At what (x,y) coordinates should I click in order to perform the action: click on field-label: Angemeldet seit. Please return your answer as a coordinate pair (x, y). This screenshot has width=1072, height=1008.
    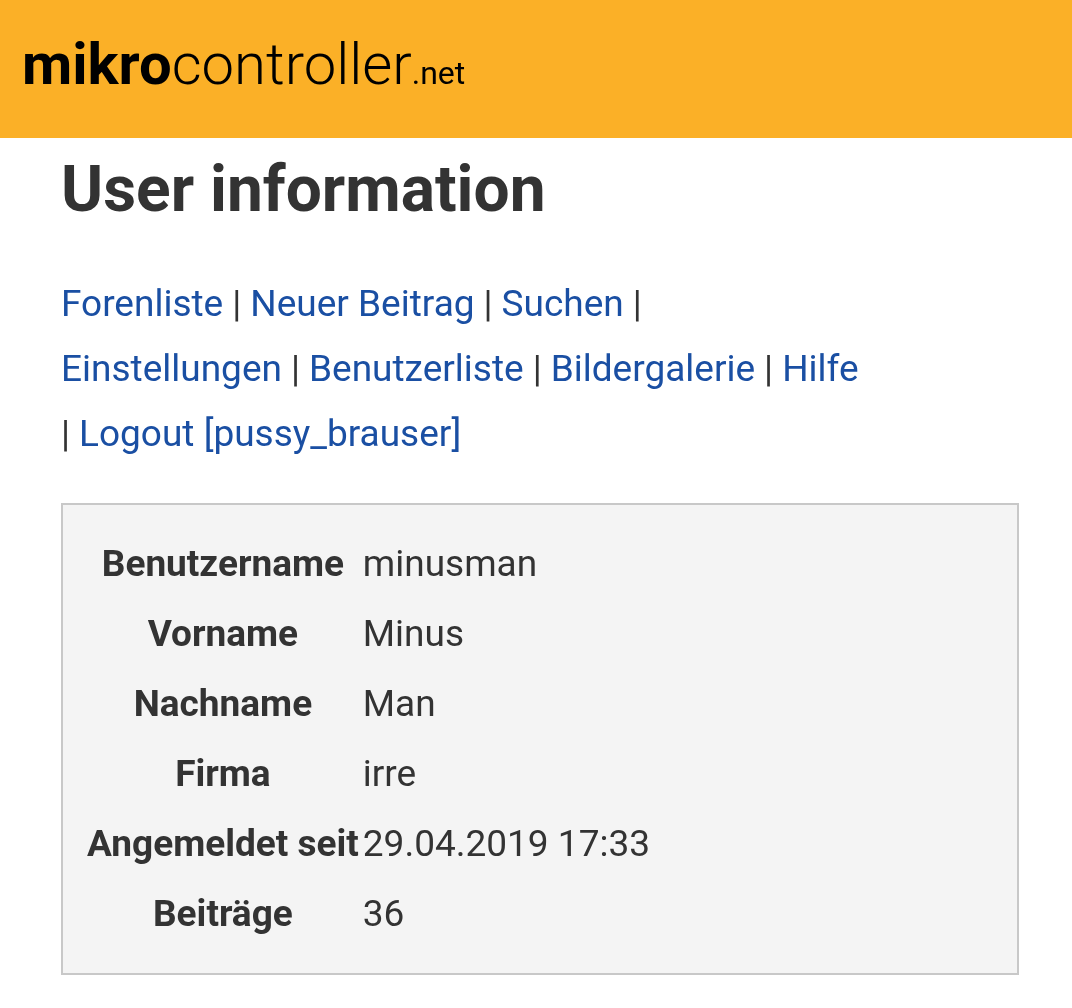
    Looking at the image, I should click on (223, 844).